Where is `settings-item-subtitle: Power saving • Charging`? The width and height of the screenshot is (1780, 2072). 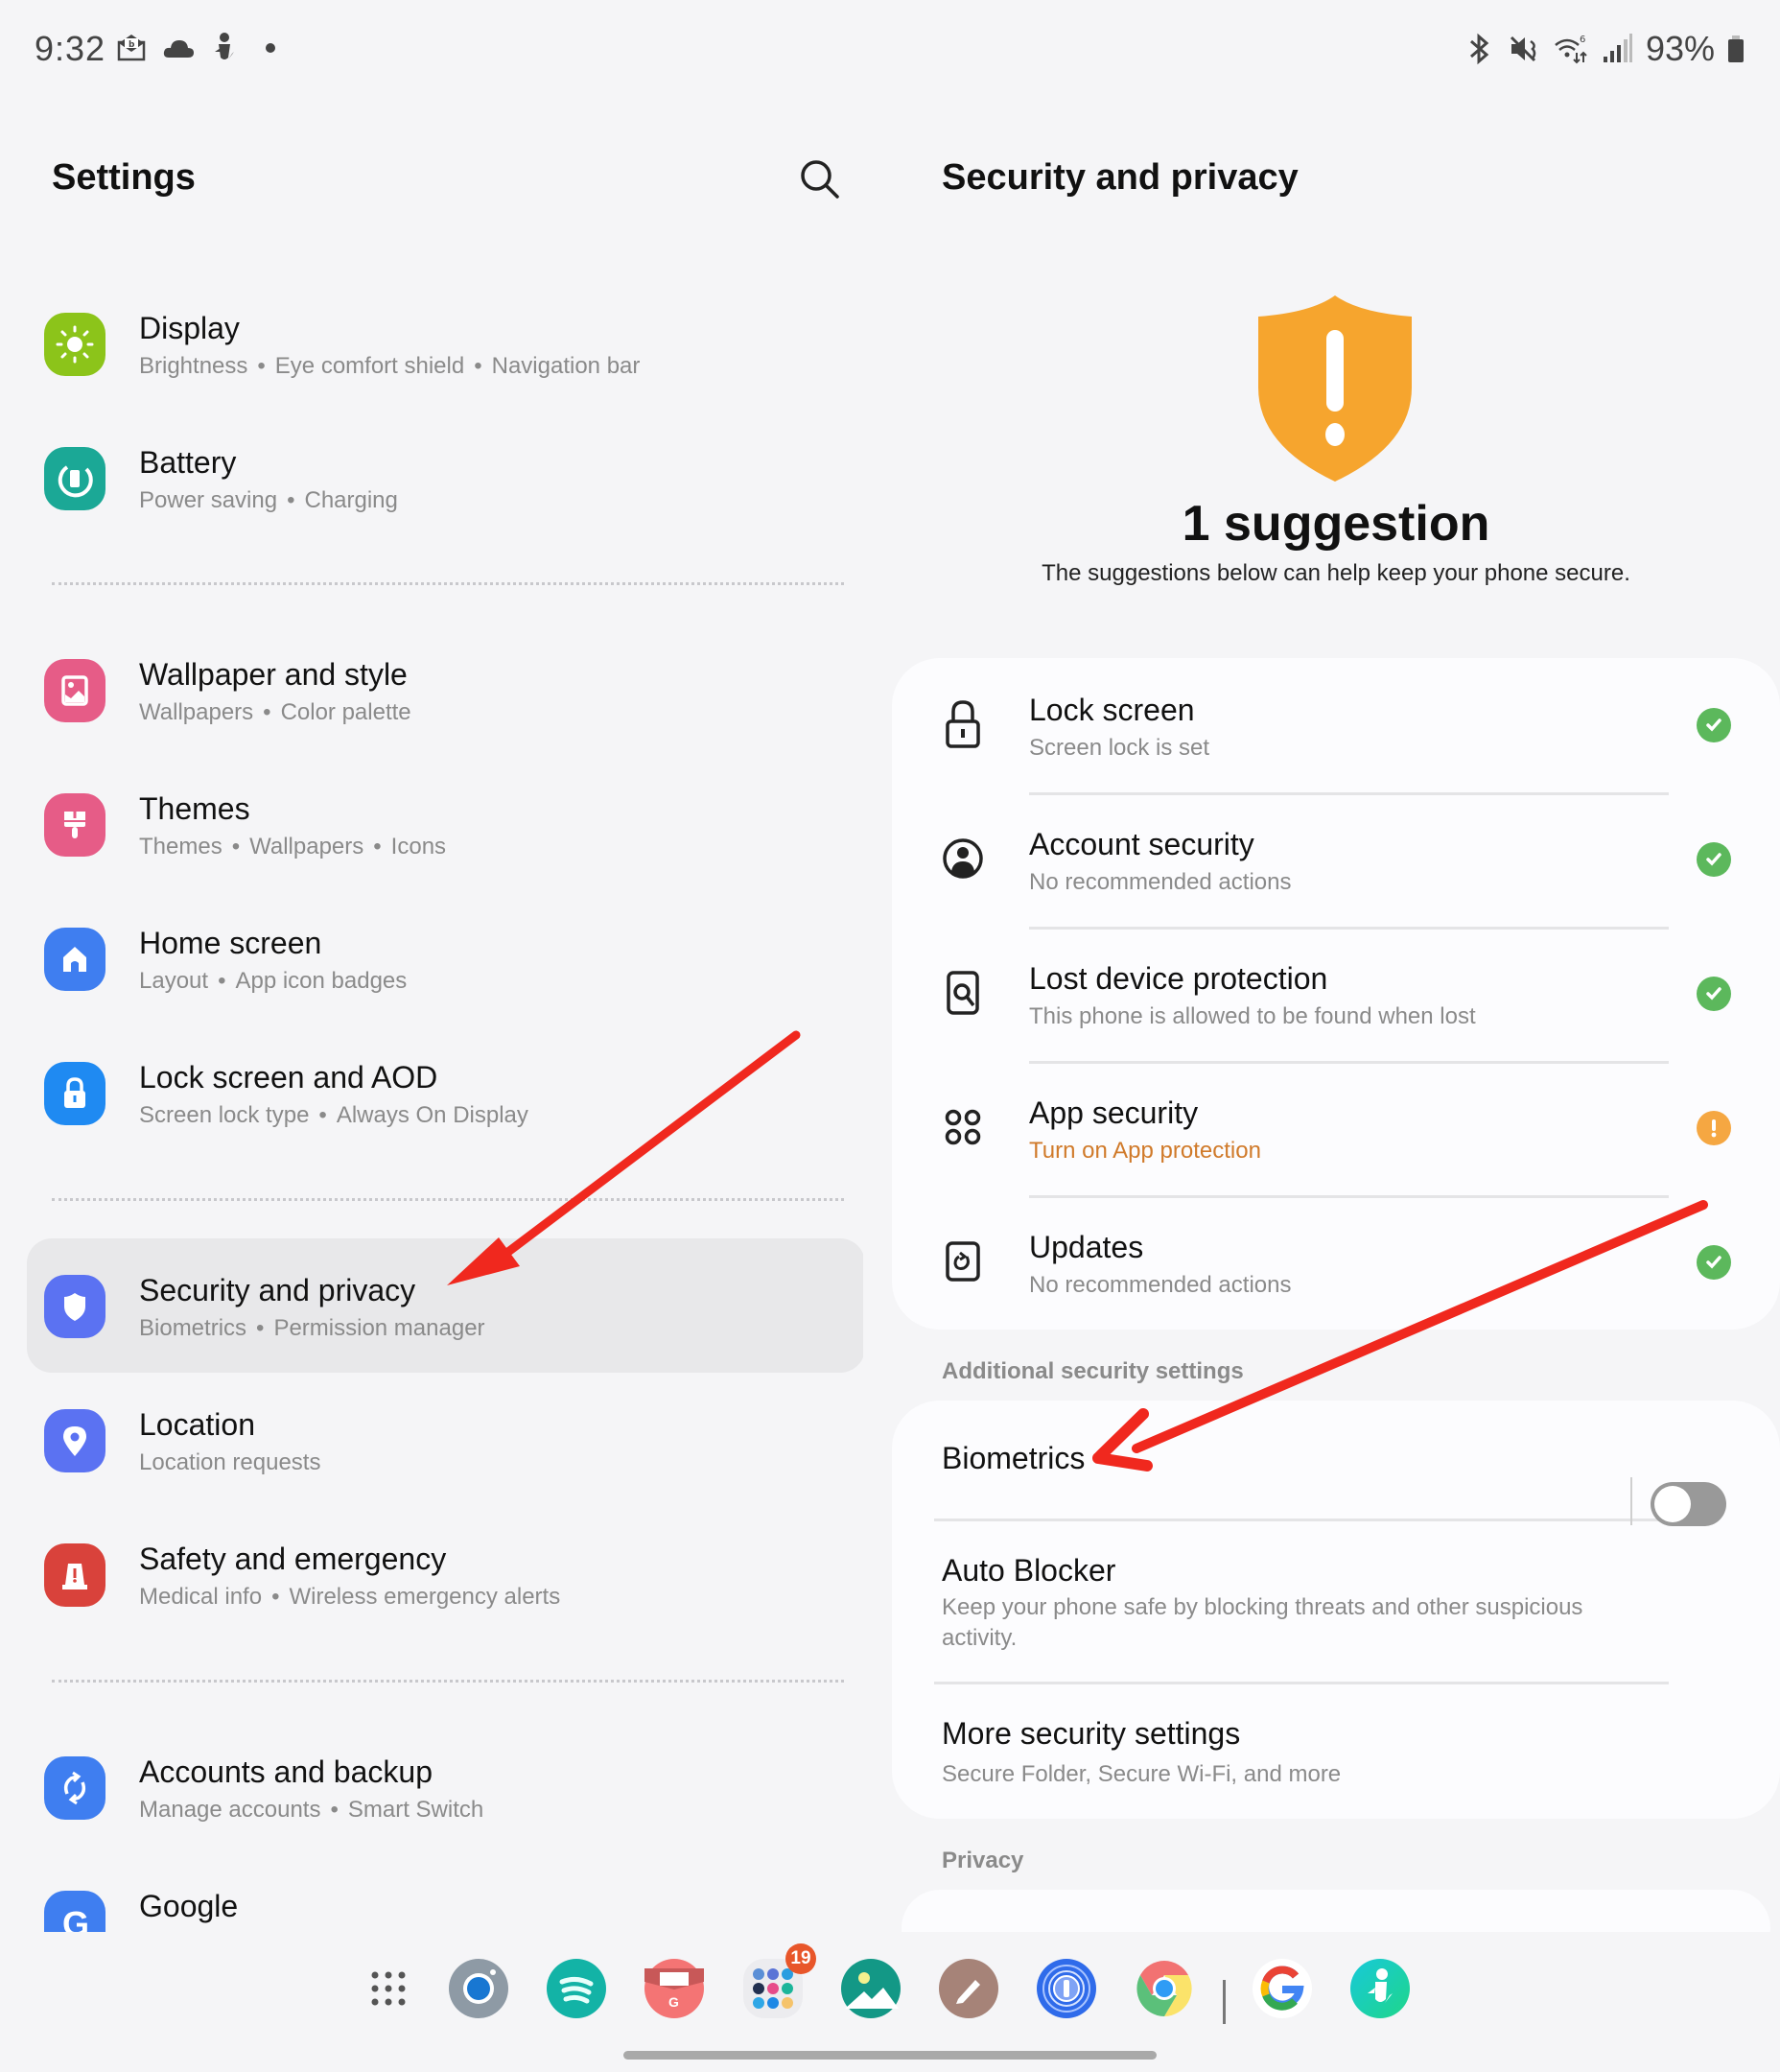
settings-item-subtitle: Power saving • Charging is located at coordinates (268, 500).